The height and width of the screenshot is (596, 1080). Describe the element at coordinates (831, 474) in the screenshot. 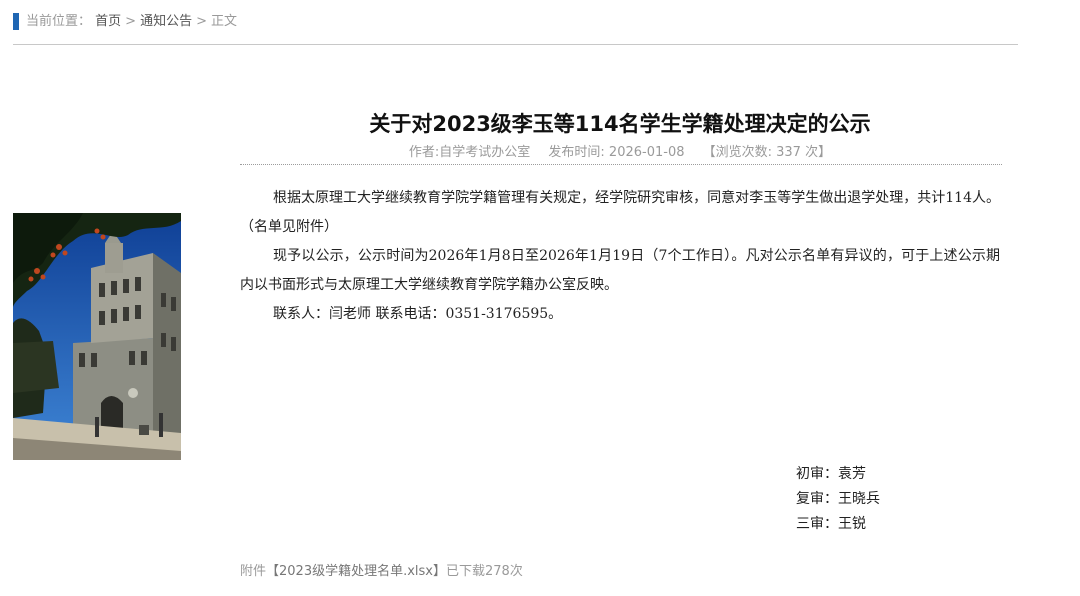

I see `reviewer-first: 初审：袁芳` at that location.